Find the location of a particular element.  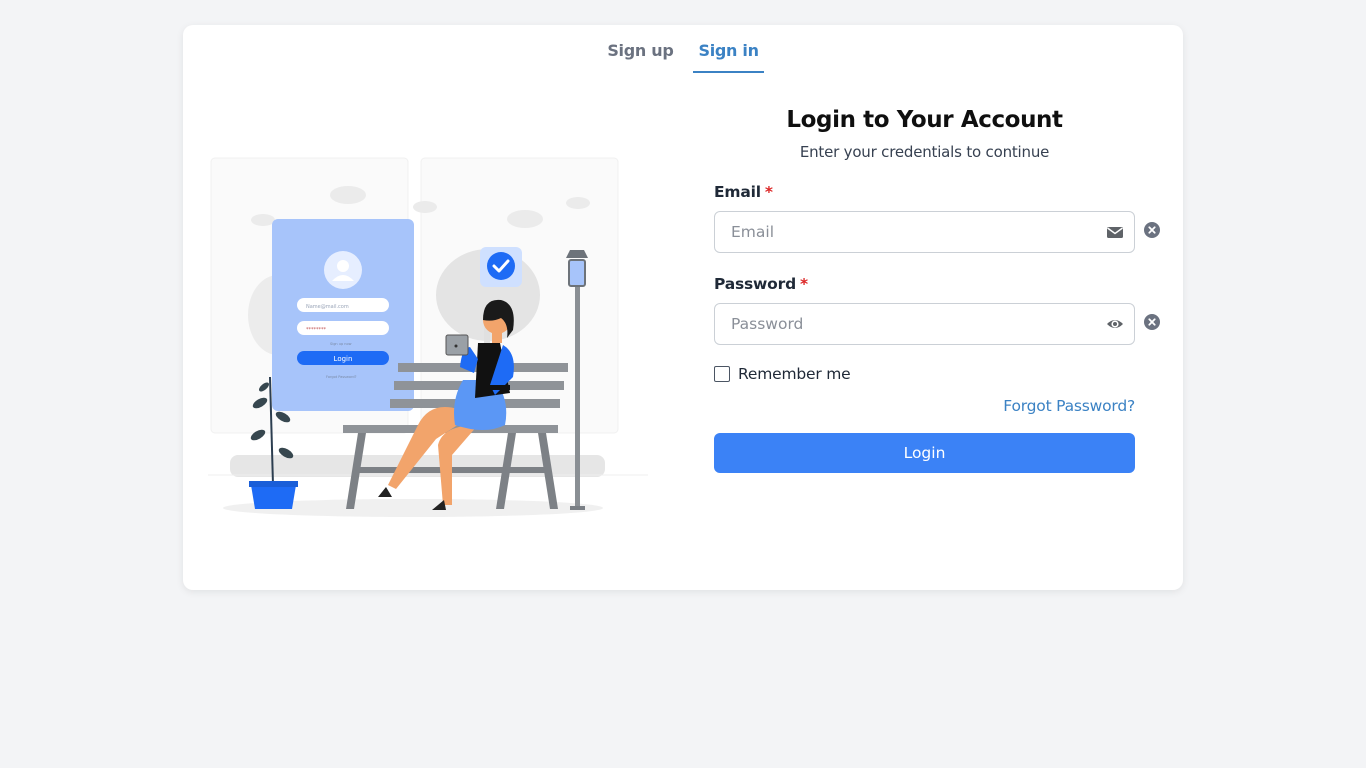

email-required-mark: * is located at coordinates (768, 192).